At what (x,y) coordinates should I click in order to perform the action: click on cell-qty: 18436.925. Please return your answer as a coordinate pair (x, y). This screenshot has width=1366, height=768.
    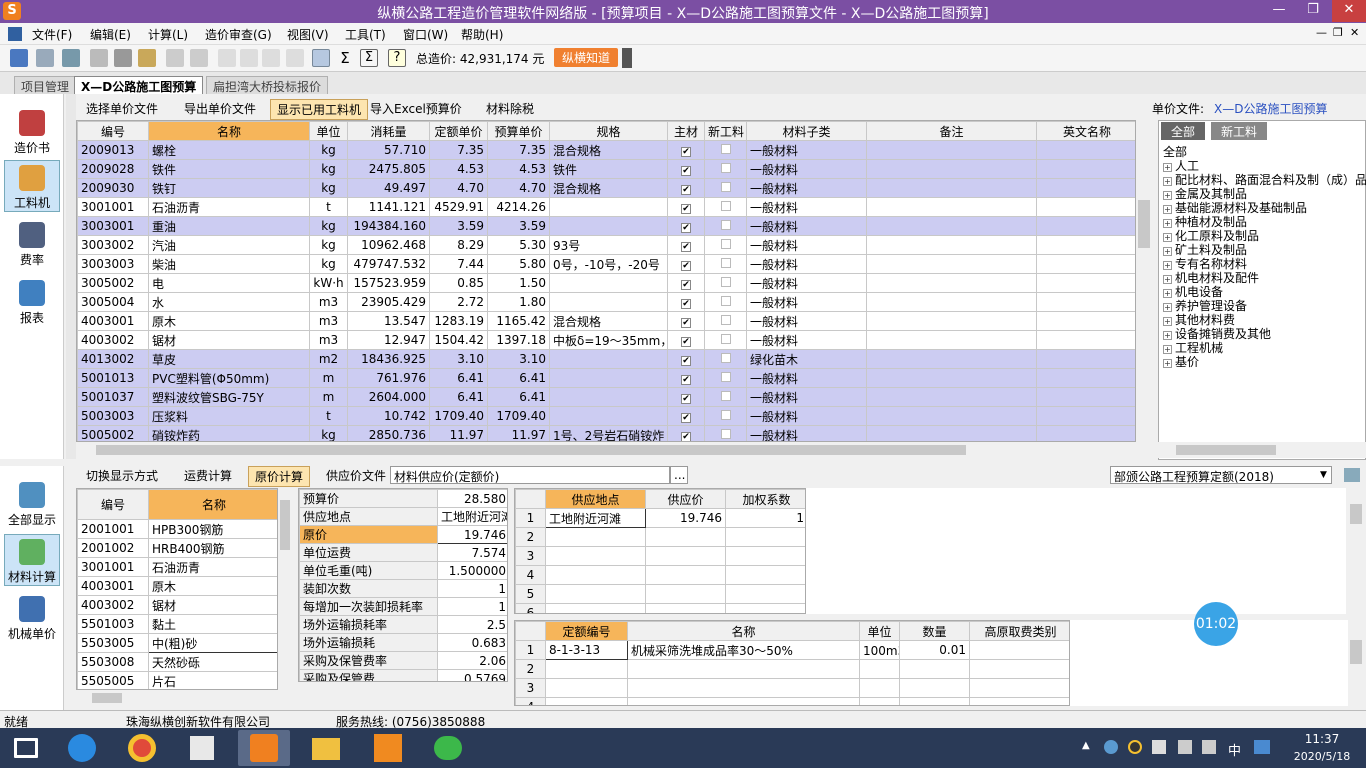
    Looking at the image, I should click on (388, 359).